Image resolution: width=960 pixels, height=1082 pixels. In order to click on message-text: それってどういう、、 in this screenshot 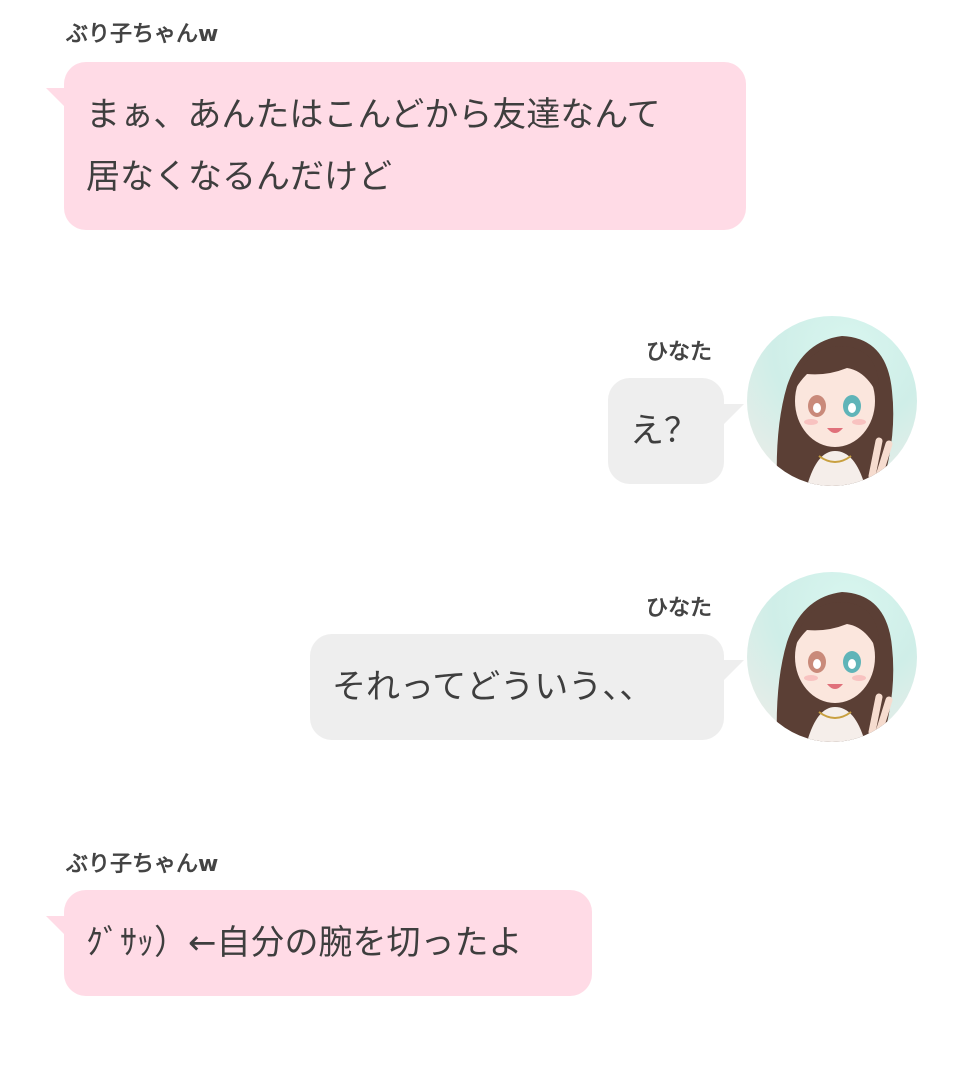, I will do `click(493, 687)`.